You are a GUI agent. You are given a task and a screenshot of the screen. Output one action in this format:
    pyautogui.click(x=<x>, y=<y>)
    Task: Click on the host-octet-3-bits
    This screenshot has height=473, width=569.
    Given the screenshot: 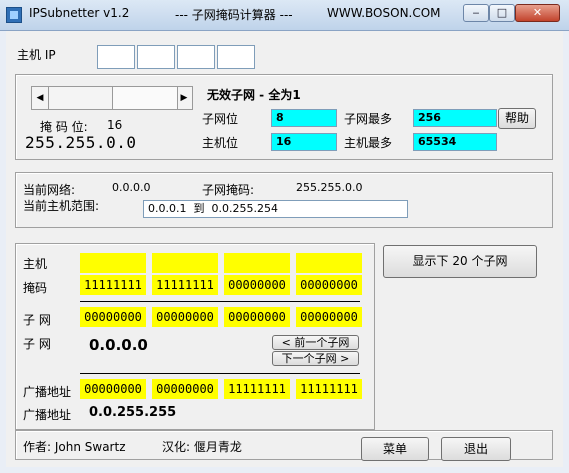 What is the action you would take?
    pyautogui.click(x=257, y=263)
    